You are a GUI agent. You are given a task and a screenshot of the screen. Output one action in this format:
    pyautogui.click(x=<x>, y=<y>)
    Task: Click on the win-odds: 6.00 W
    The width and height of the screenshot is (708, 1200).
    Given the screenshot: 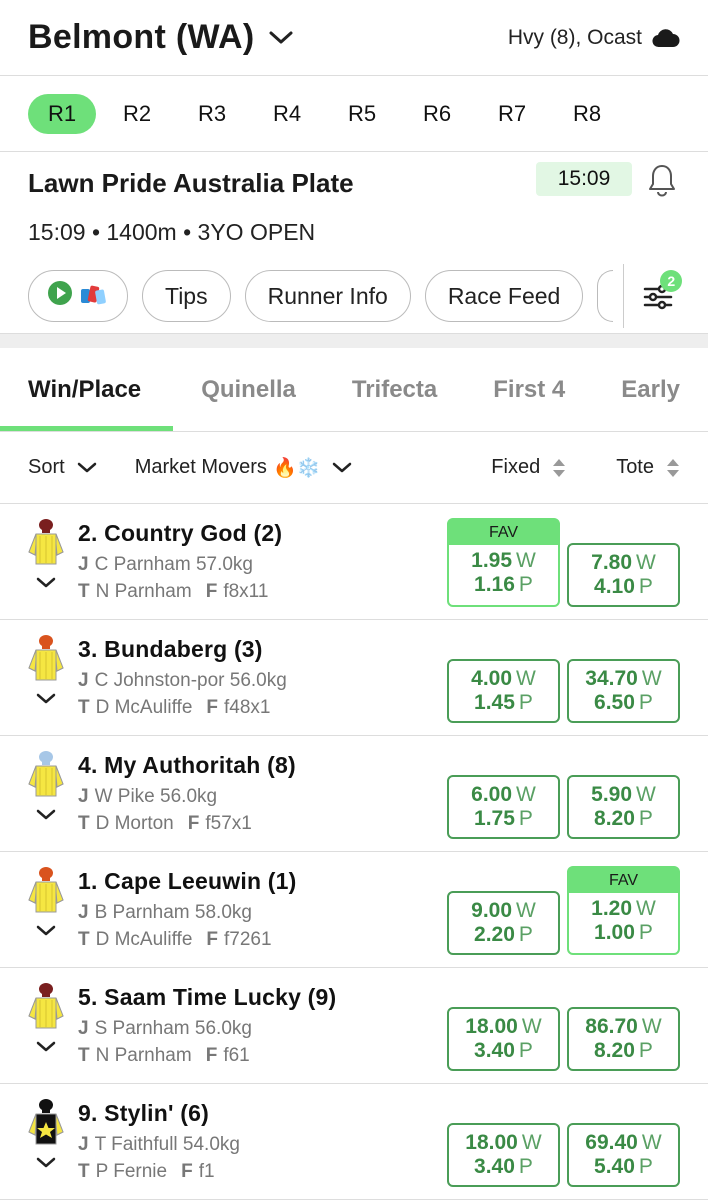 What is the action you would take?
    pyautogui.click(x=503, y=795)
    